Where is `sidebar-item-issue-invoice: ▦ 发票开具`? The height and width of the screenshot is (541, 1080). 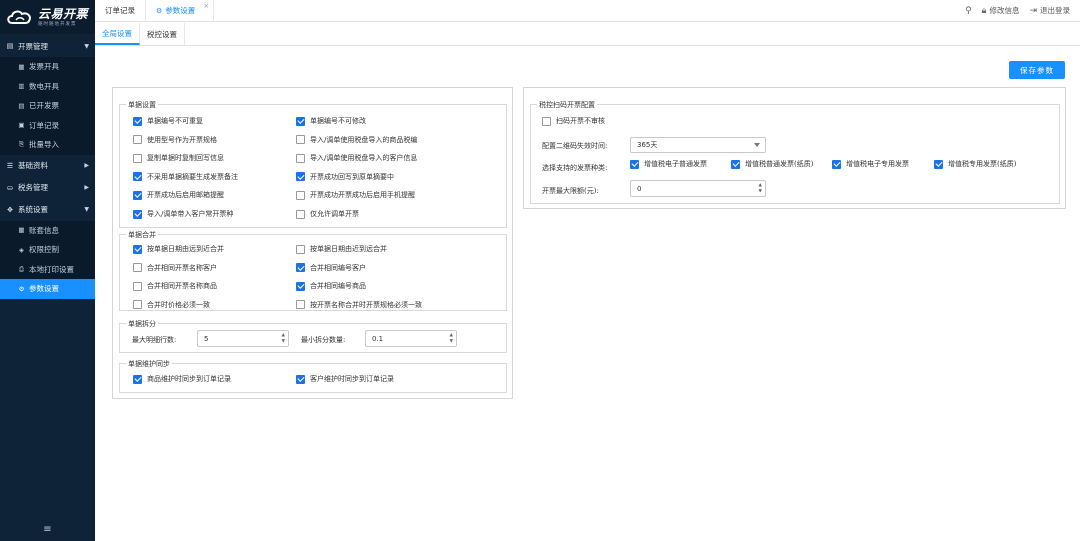 sidebar-item-issue-invoice: ▦ 发票开具 is located at coordinates (47, 67).